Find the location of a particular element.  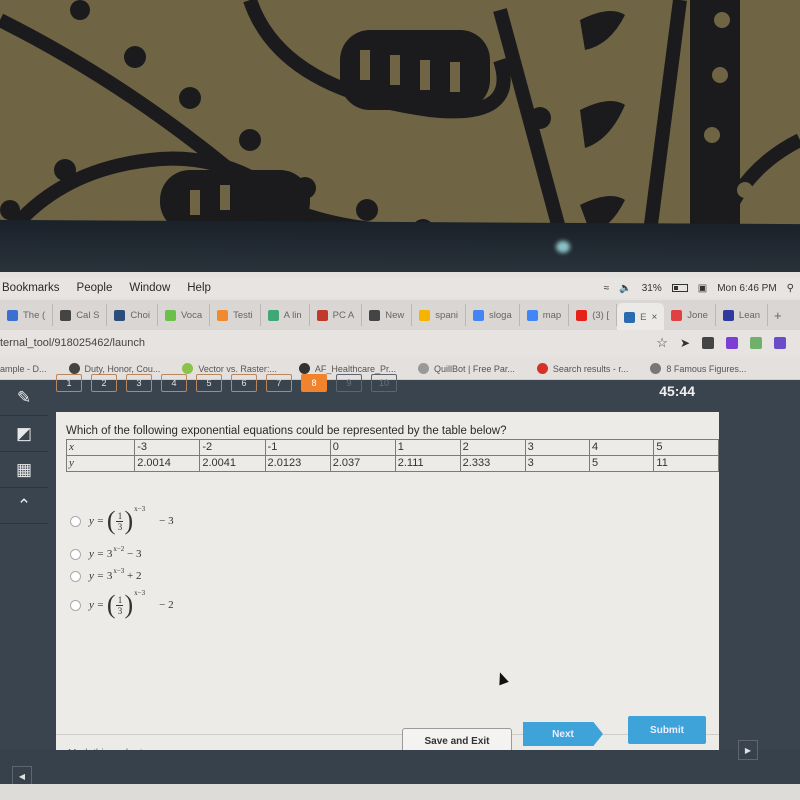

menu-window: Window is located at coordinates (149, 288).